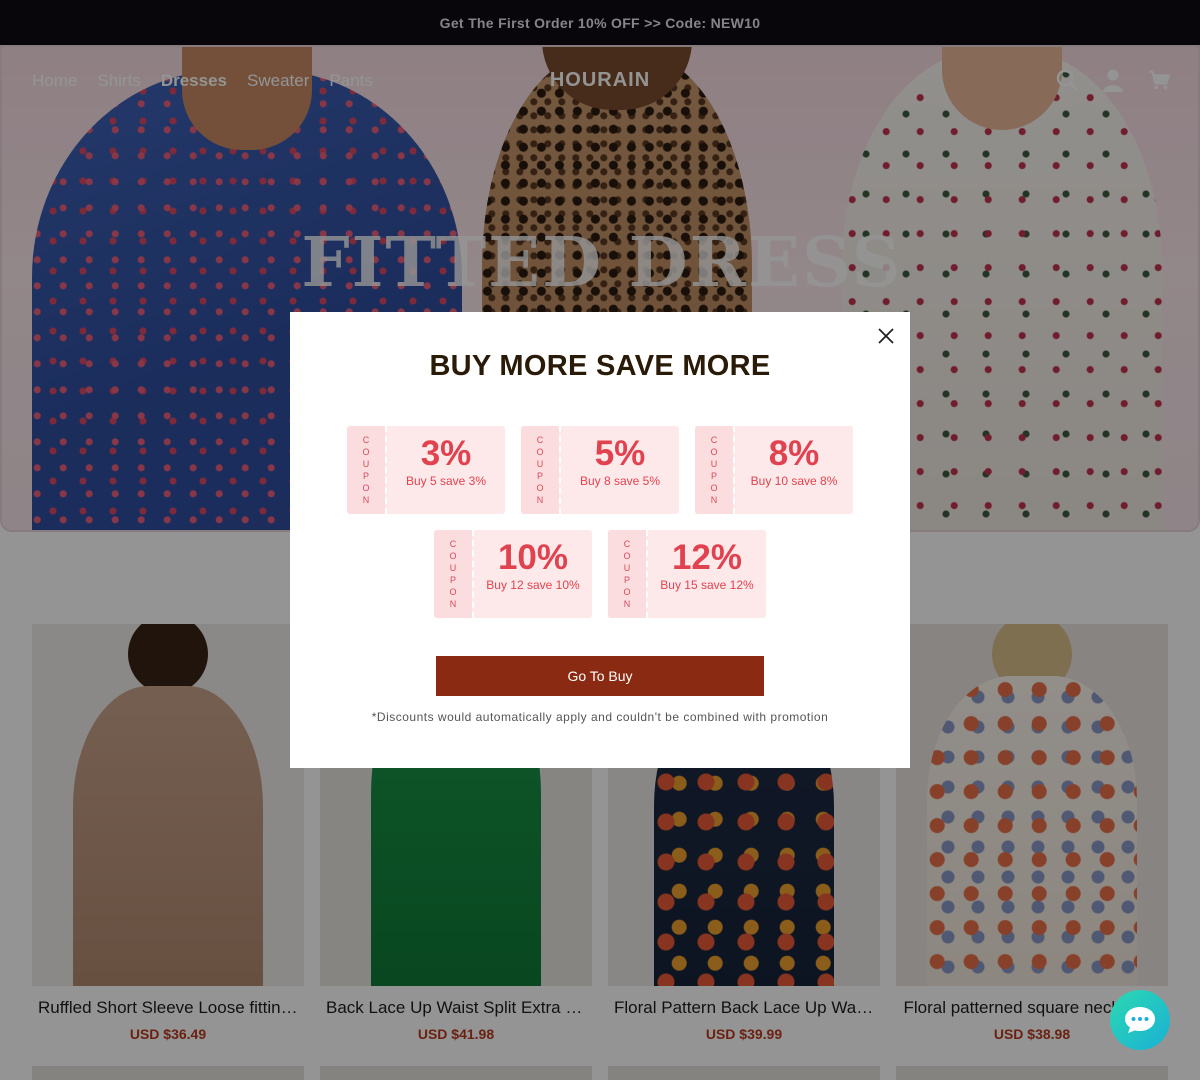 This screenshot has height=1080, width=1200. Describe the element at coordinates (707, 585) in the screenshot. I see `coupon-description: Buy 15 save 12%` at that location.